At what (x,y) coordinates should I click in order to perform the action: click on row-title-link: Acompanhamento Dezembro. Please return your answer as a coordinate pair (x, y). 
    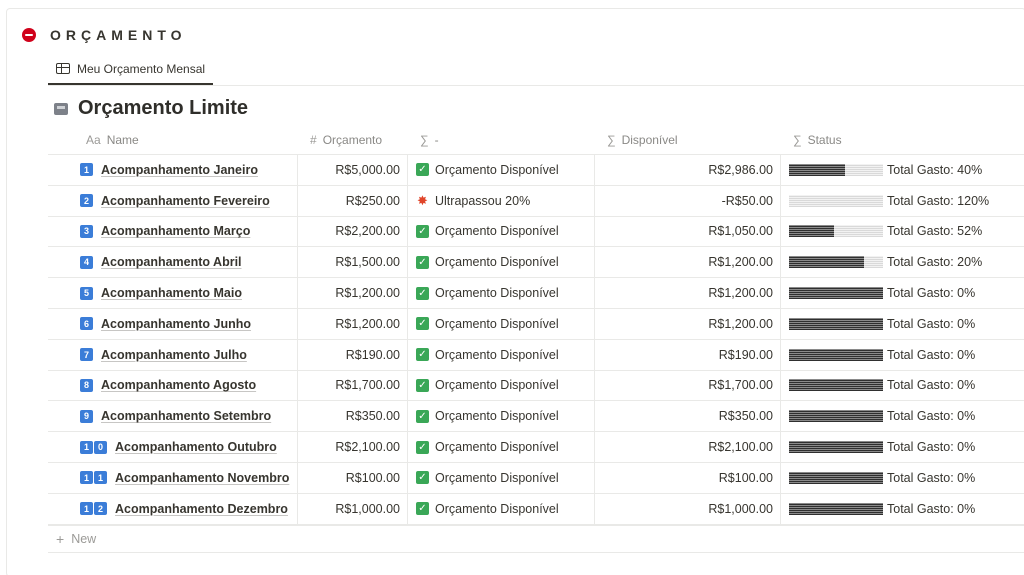
    Looking at the image, I should click on (201, 509).